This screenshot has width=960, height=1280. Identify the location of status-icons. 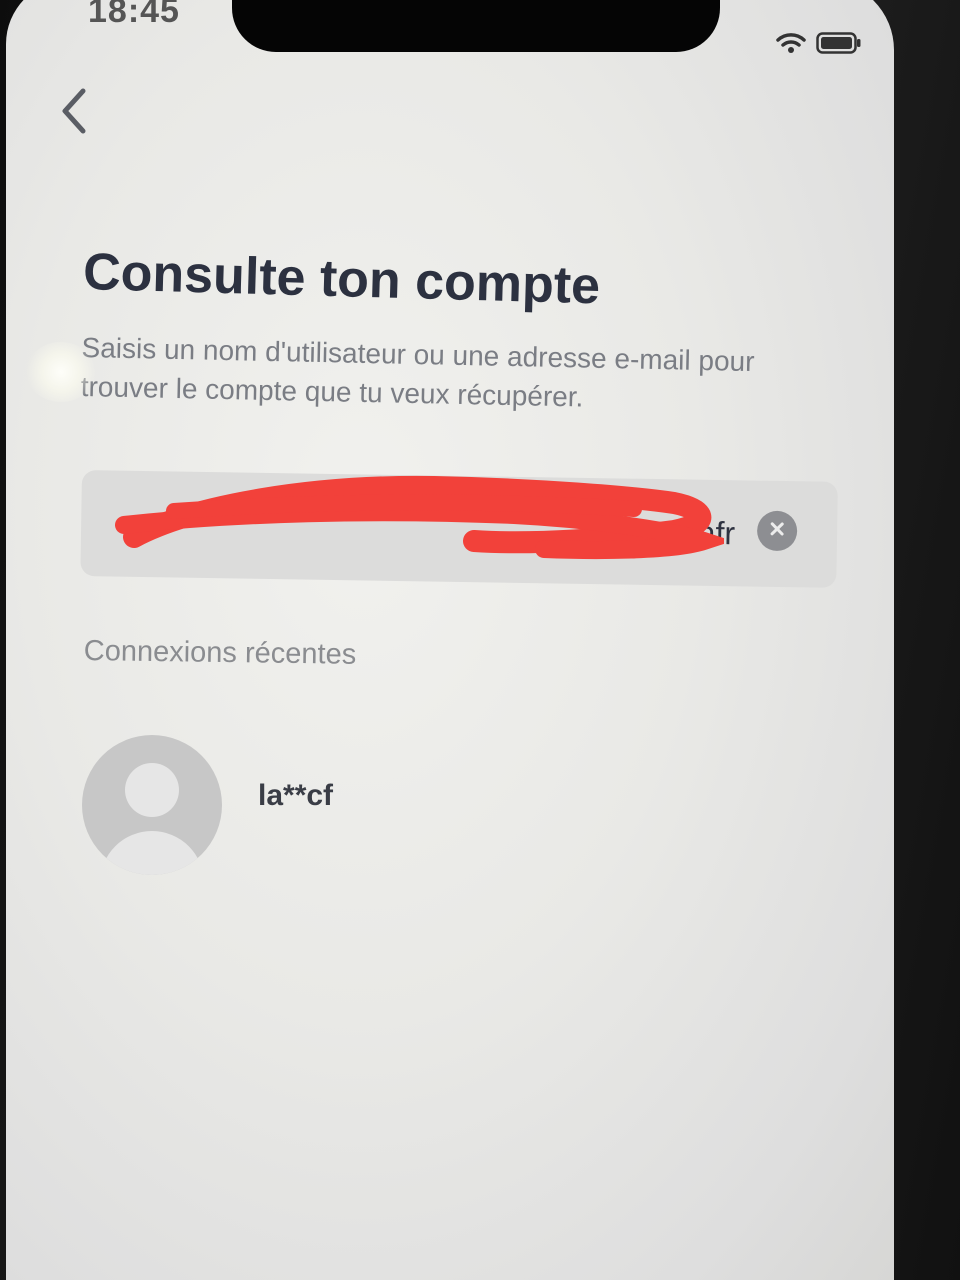
(819, 45).